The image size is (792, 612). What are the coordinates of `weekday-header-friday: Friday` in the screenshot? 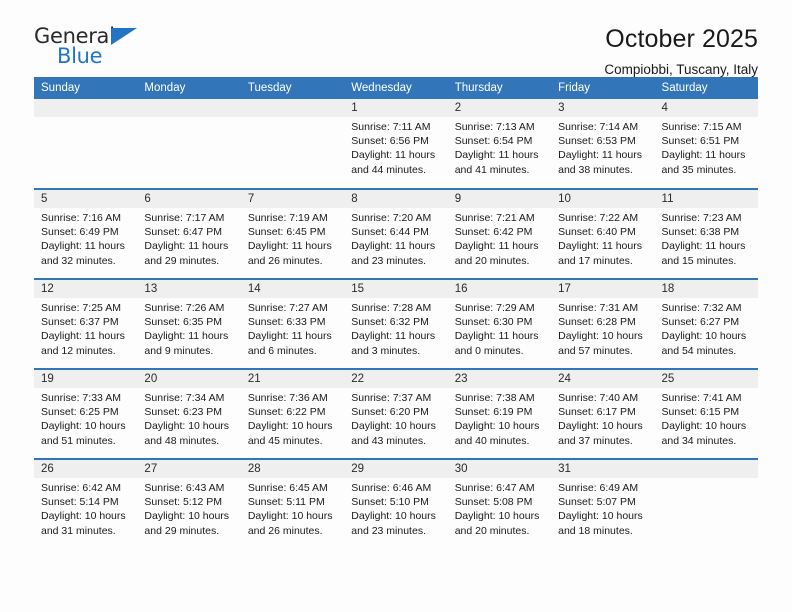 It's located at (603, 88).